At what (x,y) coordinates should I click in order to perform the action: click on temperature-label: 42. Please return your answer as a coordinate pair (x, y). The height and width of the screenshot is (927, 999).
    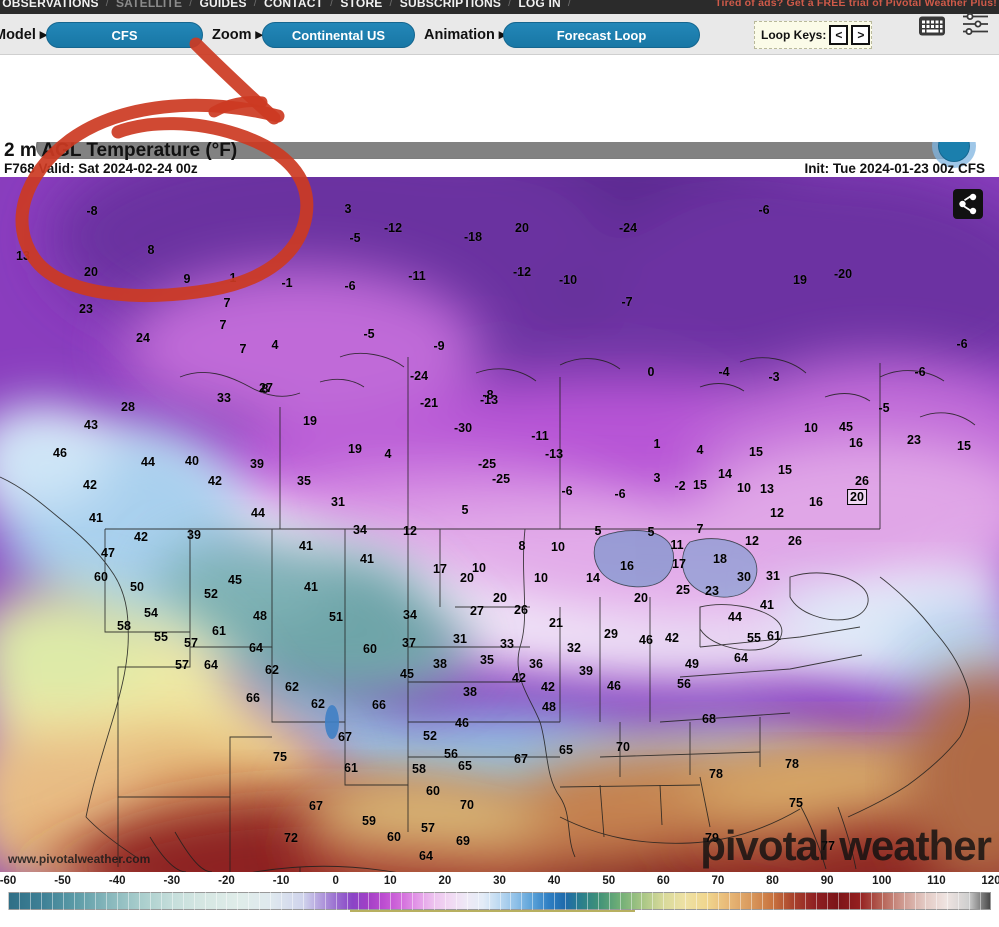
    Looking at the image, I should click on (519, 678).